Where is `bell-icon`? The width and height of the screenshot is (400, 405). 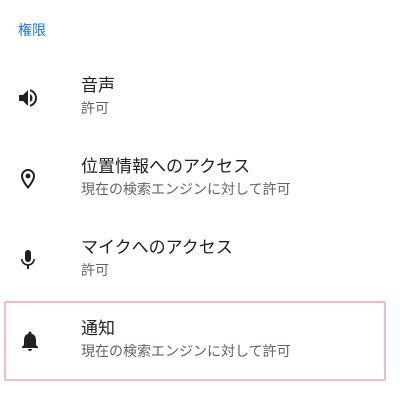
bell-icon is located at coordinates (30, 341).